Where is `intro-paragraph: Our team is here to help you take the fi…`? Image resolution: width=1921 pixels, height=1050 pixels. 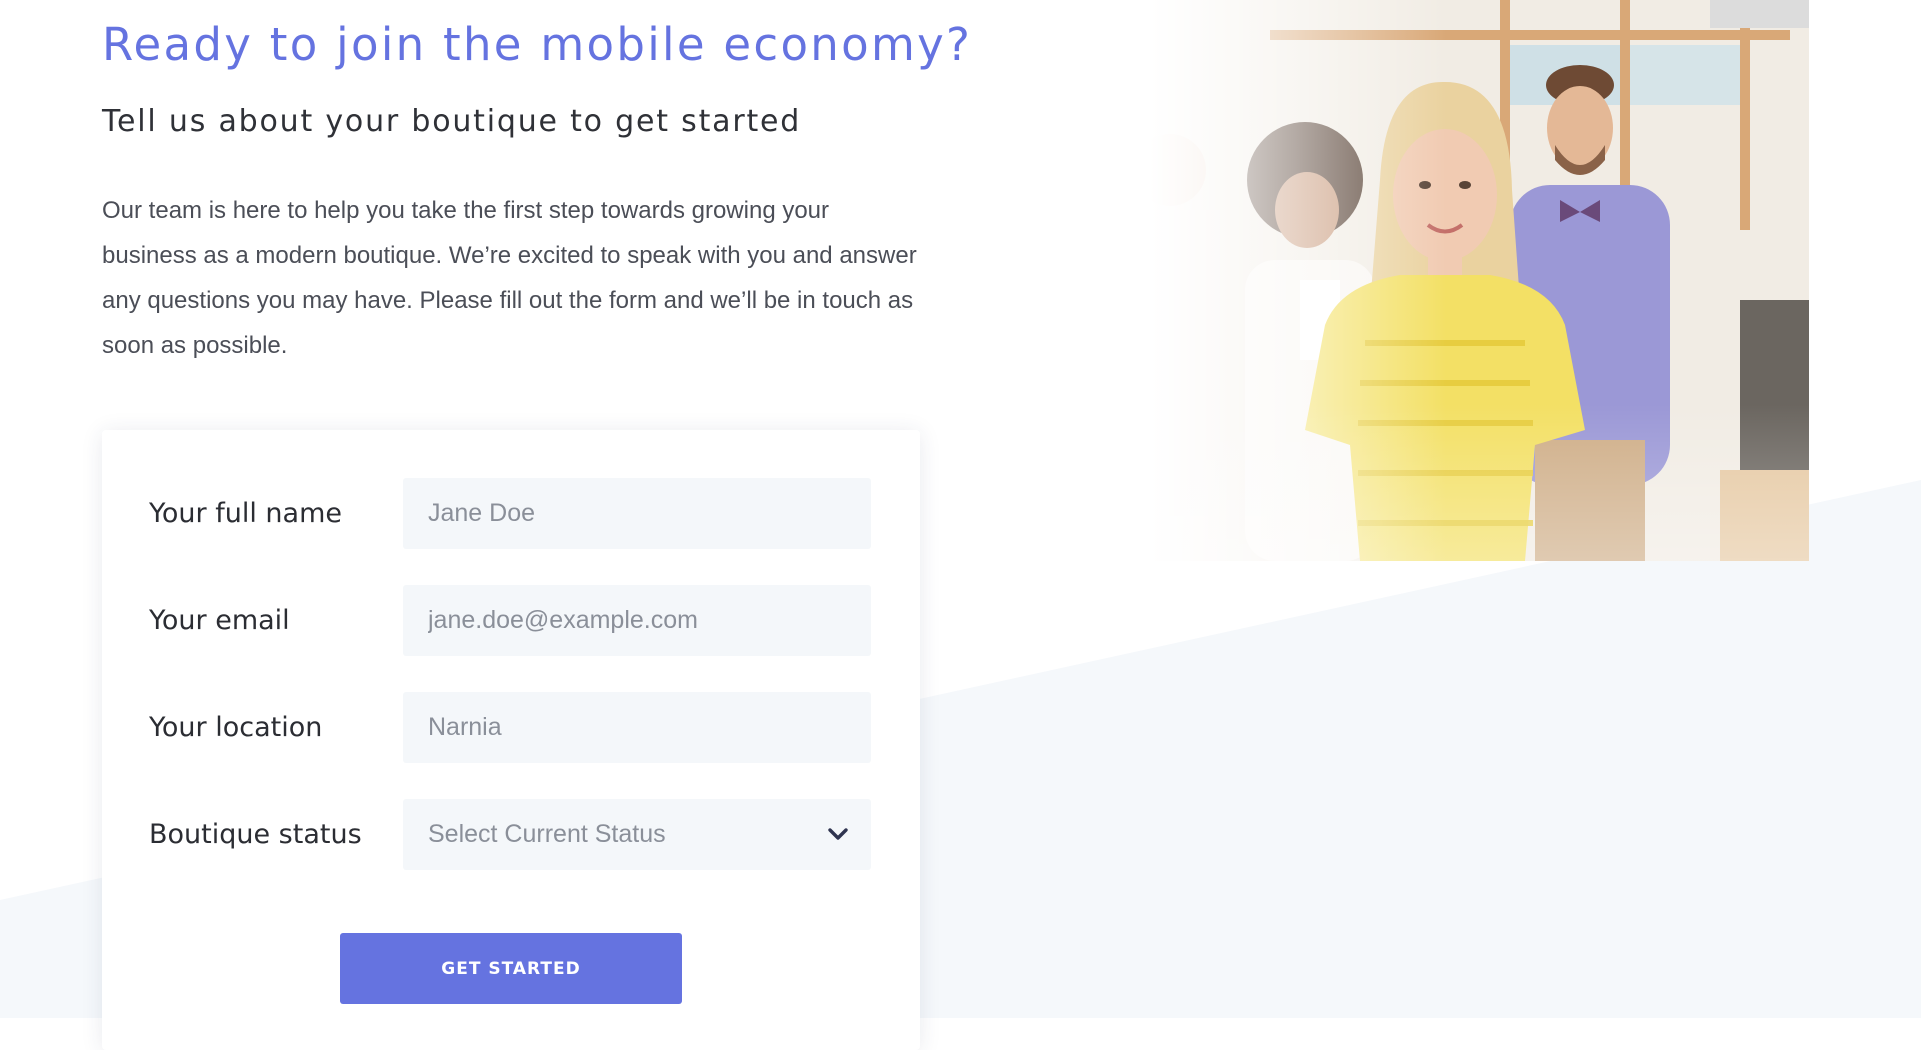 intro-paragraph: Our team is here to help you take the fi… is located at coordinates (509, 278).